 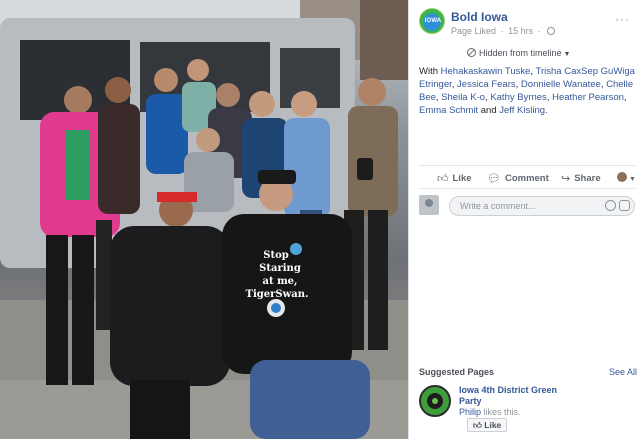 I want to click on tag-and: and, so click(x=488, y=110).